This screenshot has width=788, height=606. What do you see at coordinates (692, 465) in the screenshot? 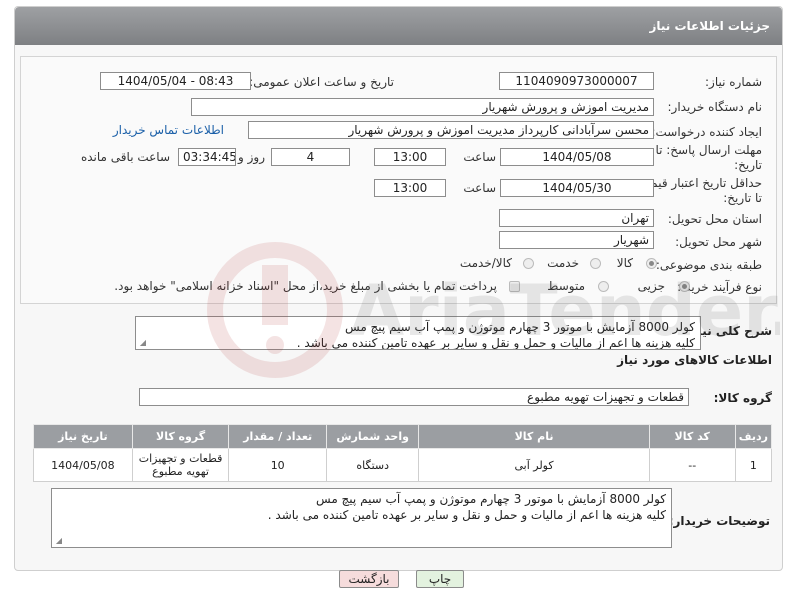
I see `cell-code: --` at bounding box center [692, 465].